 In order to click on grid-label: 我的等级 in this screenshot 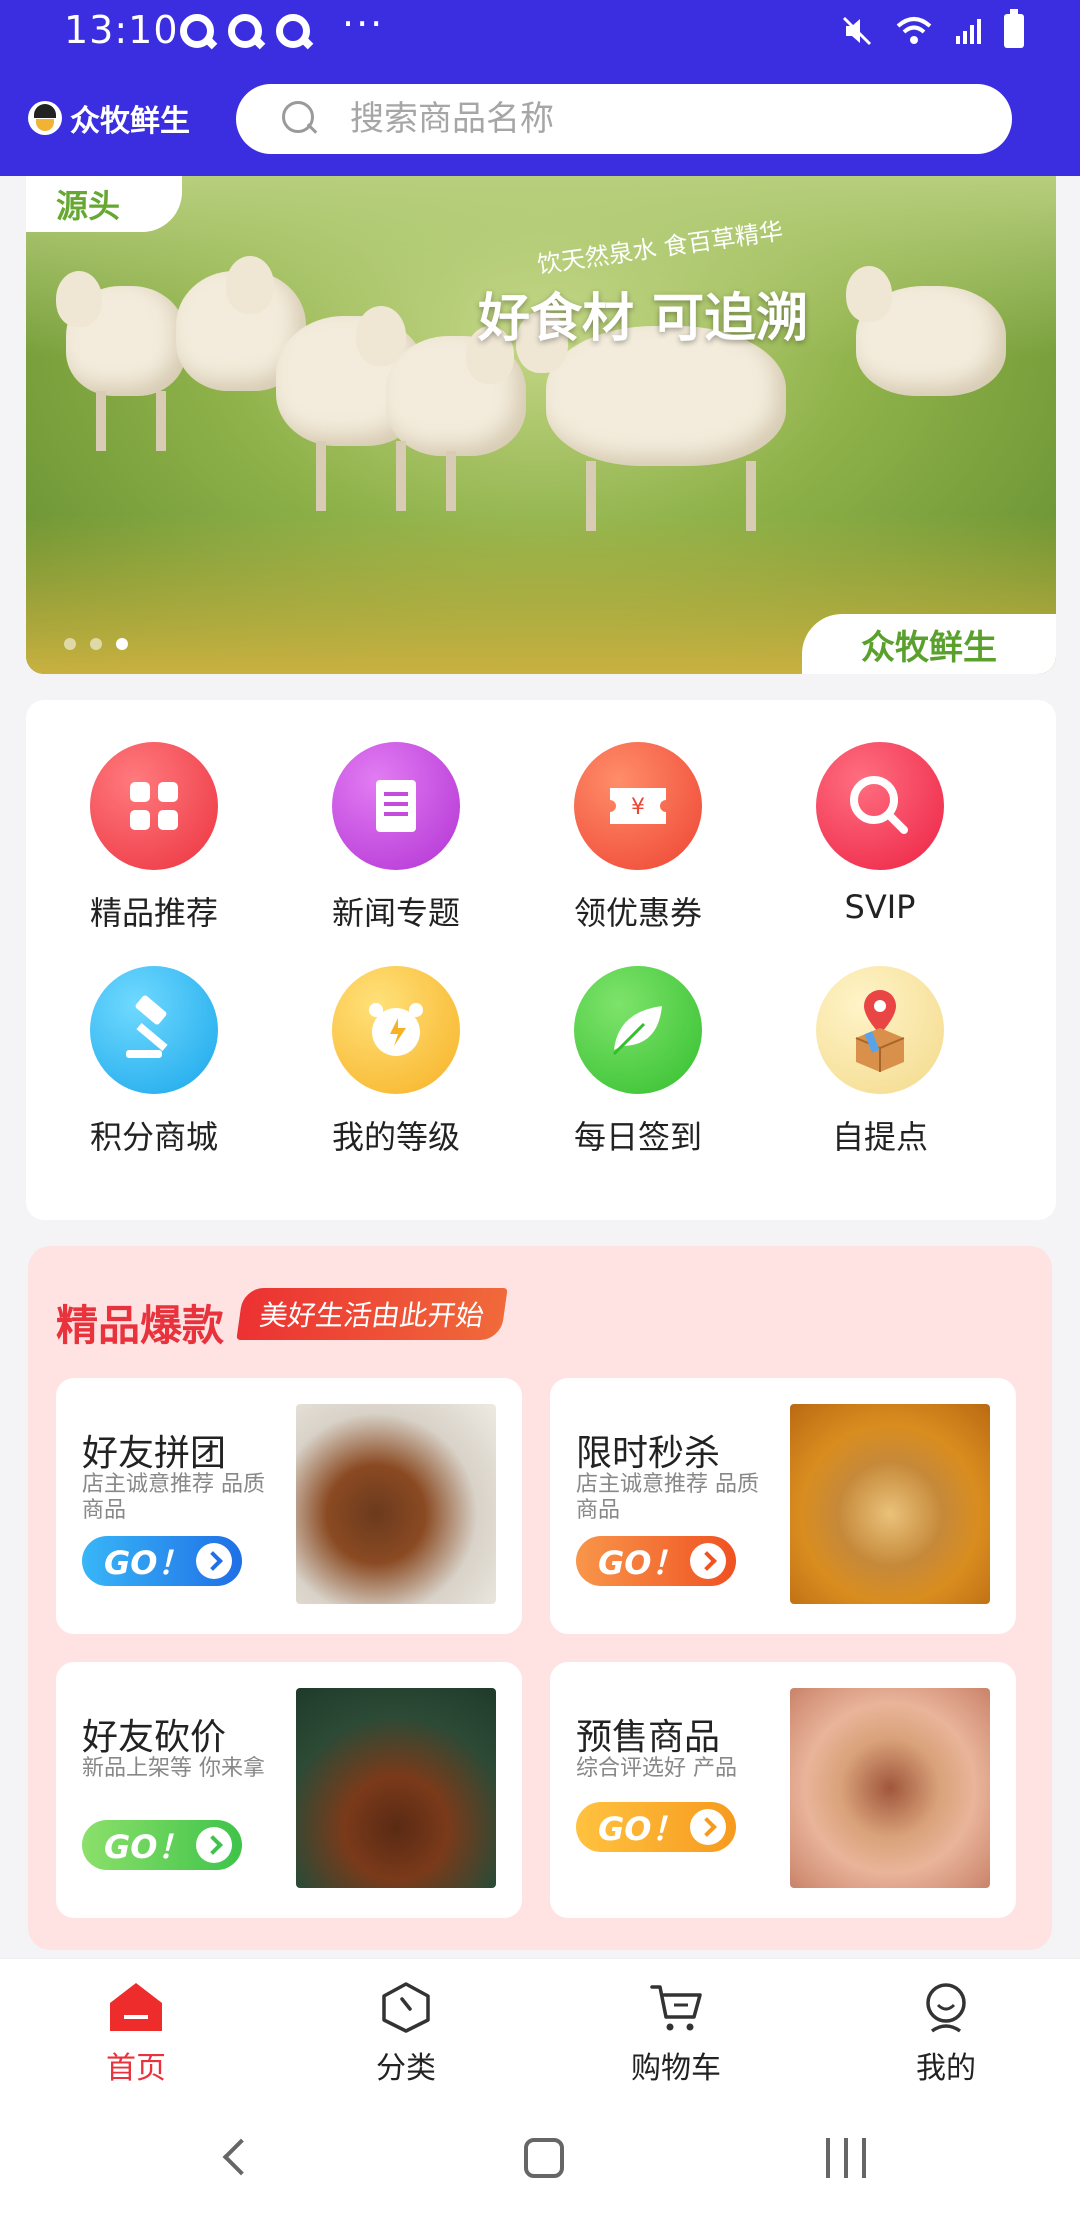, I will do `click(395, 1137)`.